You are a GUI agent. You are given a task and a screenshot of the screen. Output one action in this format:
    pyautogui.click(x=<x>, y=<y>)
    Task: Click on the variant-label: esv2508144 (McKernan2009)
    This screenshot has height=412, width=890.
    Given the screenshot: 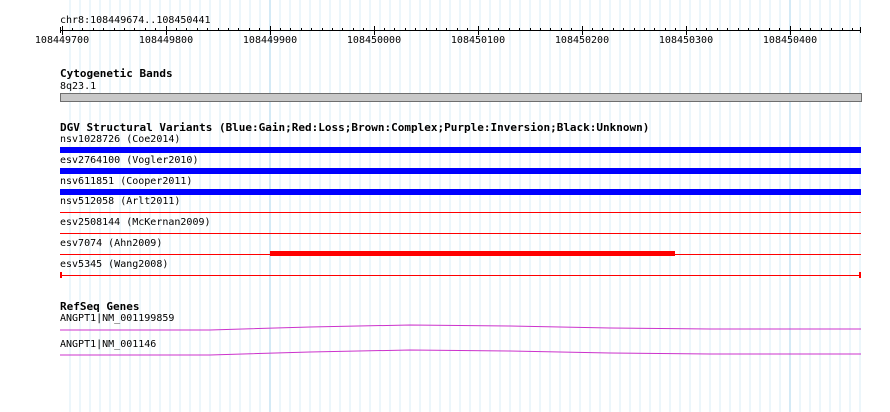 What is the action you would take?
    pyautogui.click(x=135, y=222)
    